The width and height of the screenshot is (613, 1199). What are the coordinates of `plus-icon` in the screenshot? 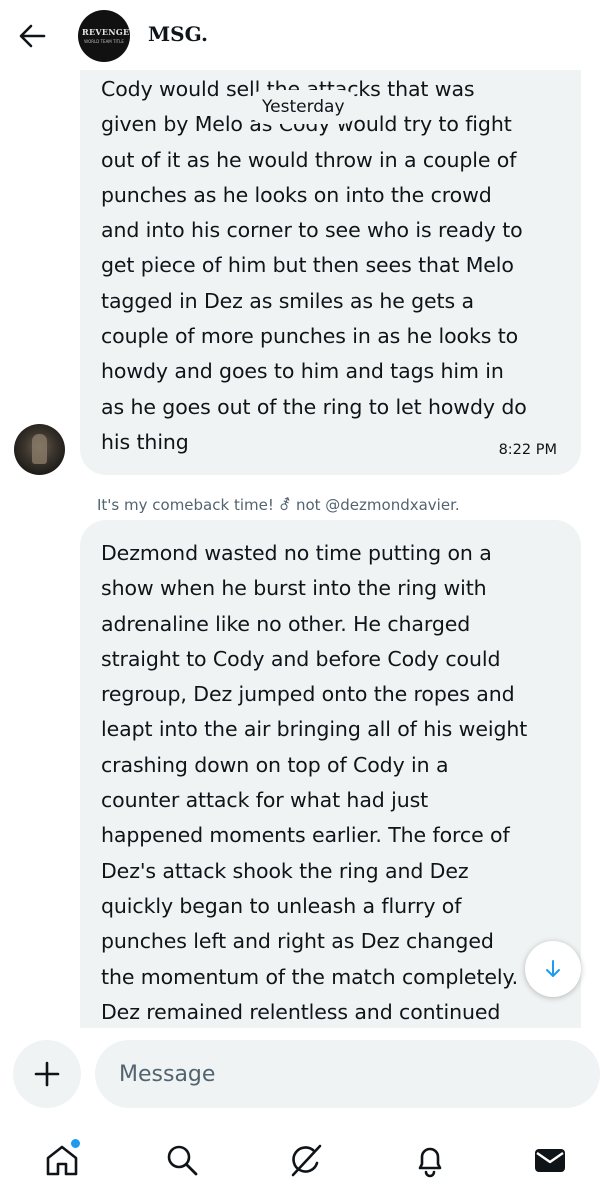 It's located at (47, 1074).